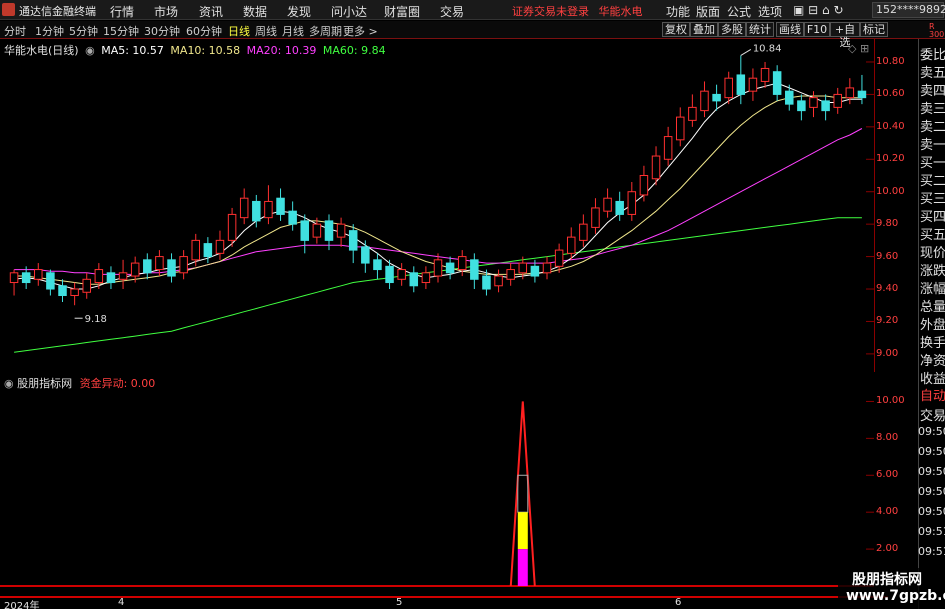 The image size is (945, 609). I want to click on period-multi: 多周期, so click(325, 31).